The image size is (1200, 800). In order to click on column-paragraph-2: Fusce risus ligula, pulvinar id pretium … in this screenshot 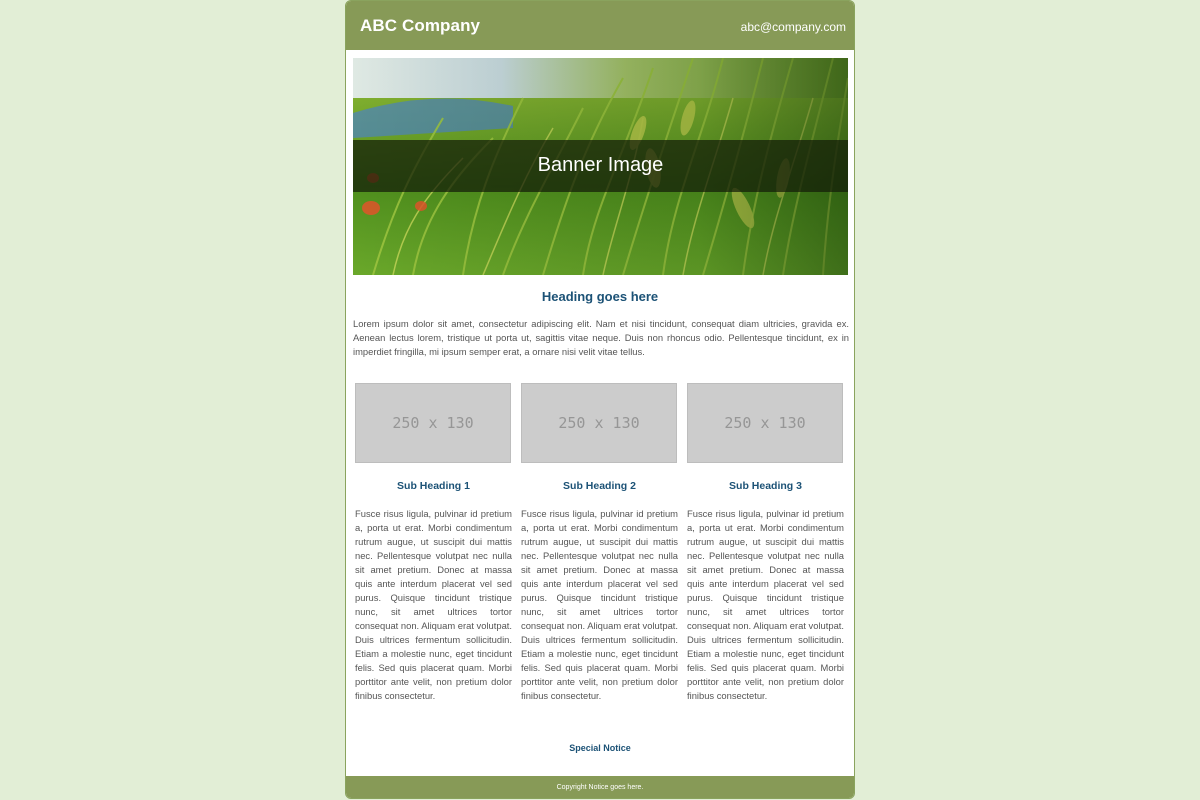, I will do `click(599, 604)`.